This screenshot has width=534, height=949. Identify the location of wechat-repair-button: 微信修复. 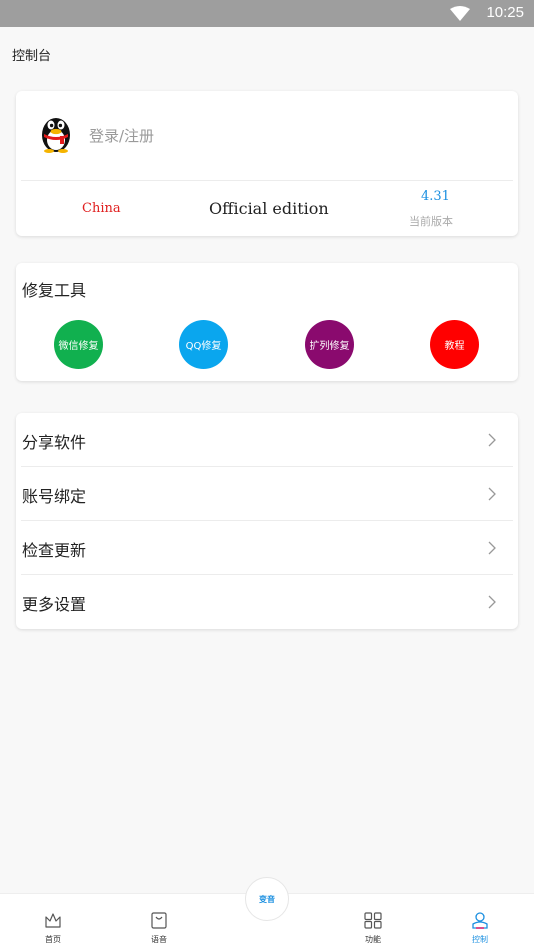
(78, 344).